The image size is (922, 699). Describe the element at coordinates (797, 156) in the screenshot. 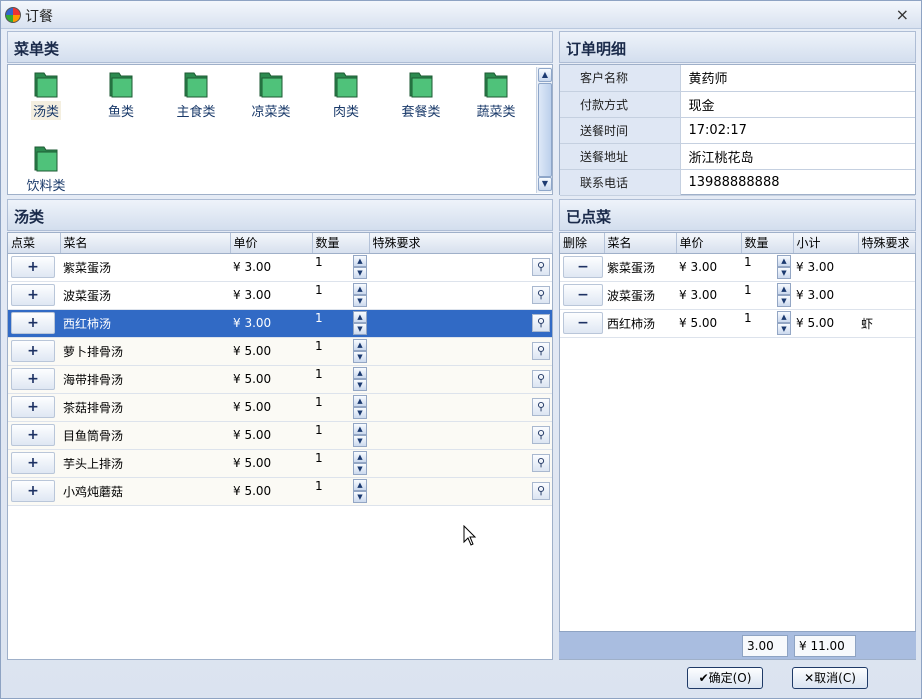

I see `field-value: 浙江桃花岛` at that location.